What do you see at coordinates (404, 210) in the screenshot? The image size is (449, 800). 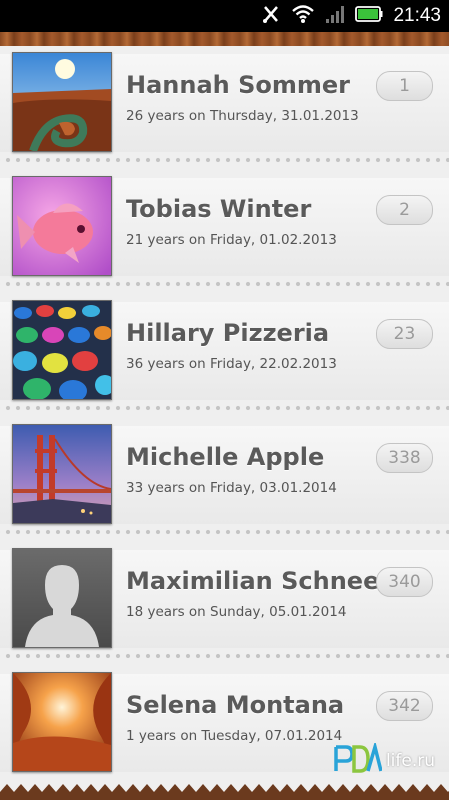 I see `days-badge: 2` at bounding box center [404, 210].